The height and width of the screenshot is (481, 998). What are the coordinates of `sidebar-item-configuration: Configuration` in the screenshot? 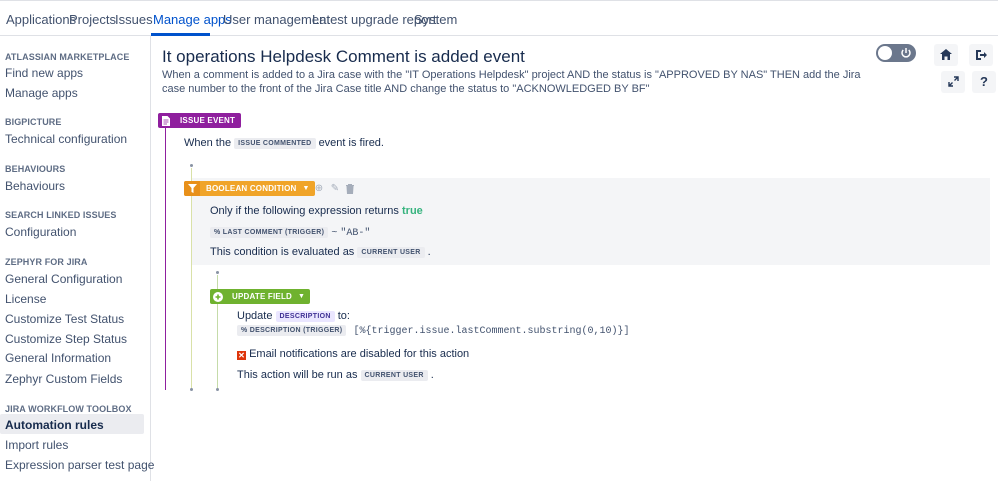 It's located at (40, 232).